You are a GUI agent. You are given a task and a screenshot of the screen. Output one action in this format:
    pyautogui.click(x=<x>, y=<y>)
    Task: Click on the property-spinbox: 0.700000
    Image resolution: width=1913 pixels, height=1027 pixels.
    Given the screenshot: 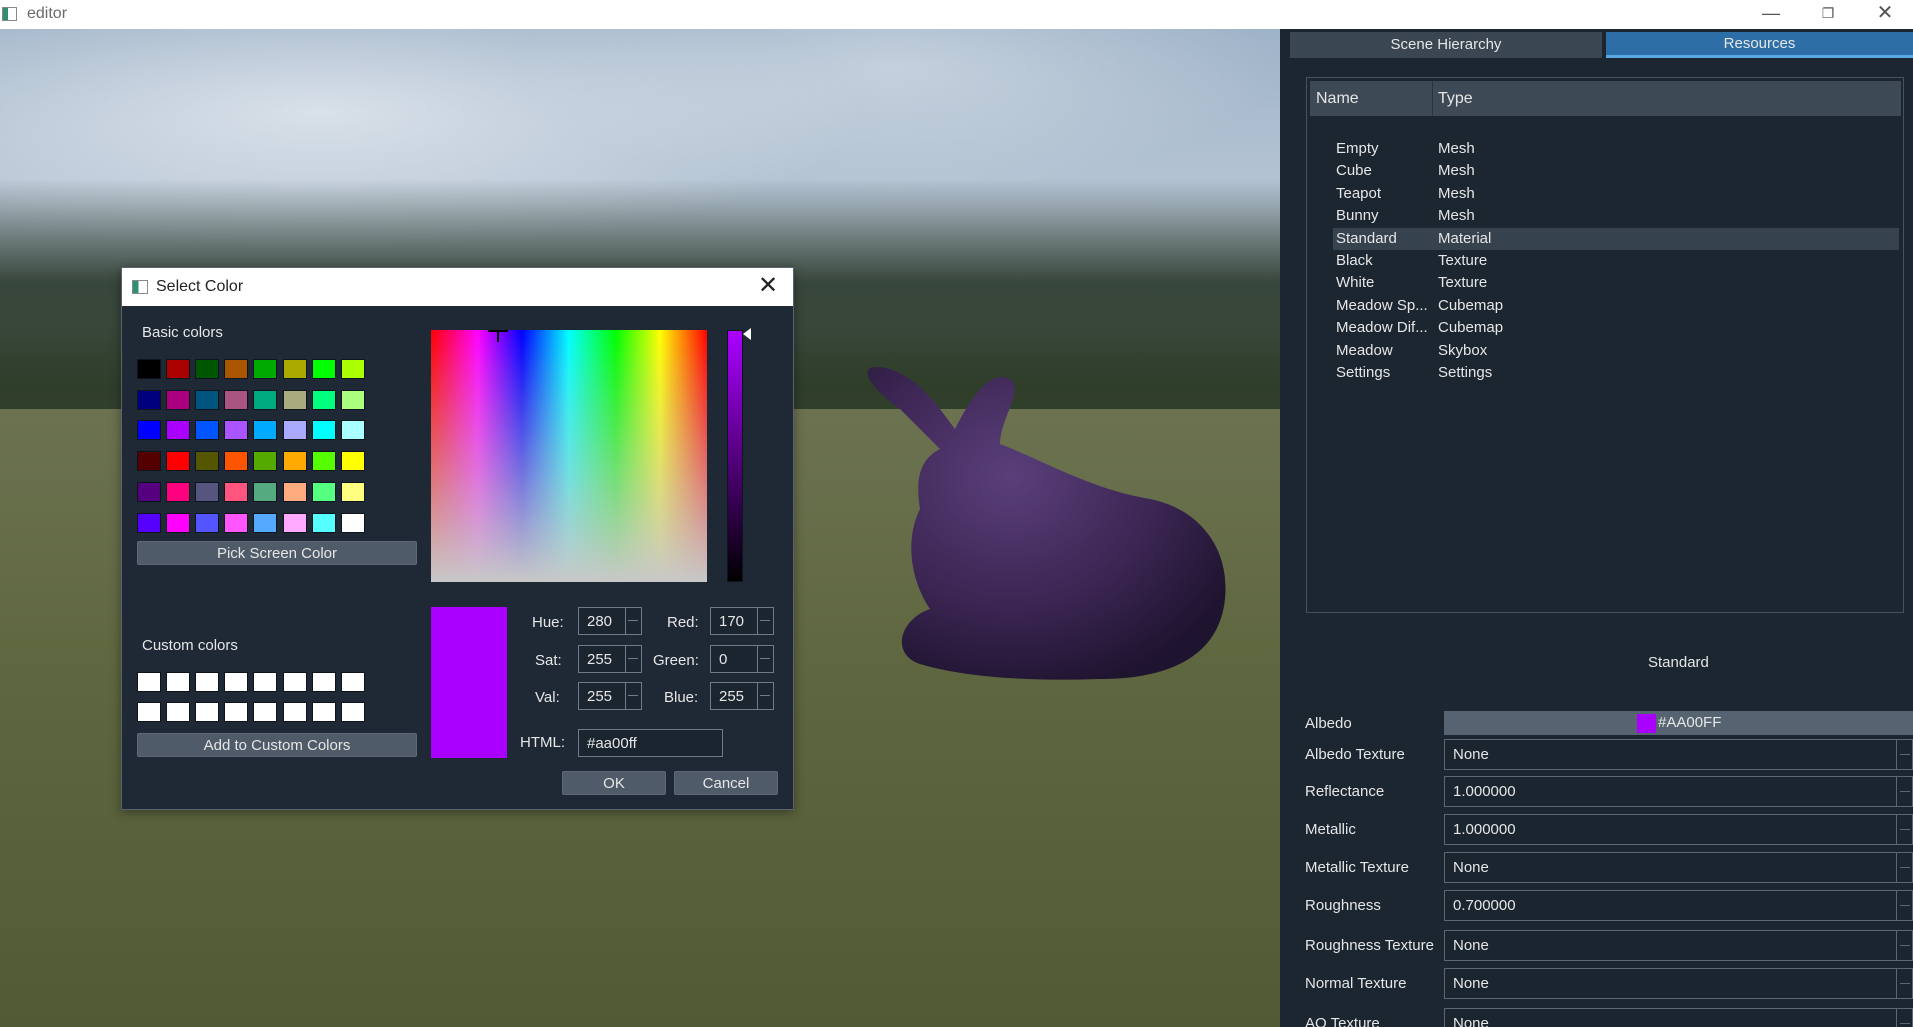 What is the action you would take?
    pyautogui.click(x=1678, y=905)
    